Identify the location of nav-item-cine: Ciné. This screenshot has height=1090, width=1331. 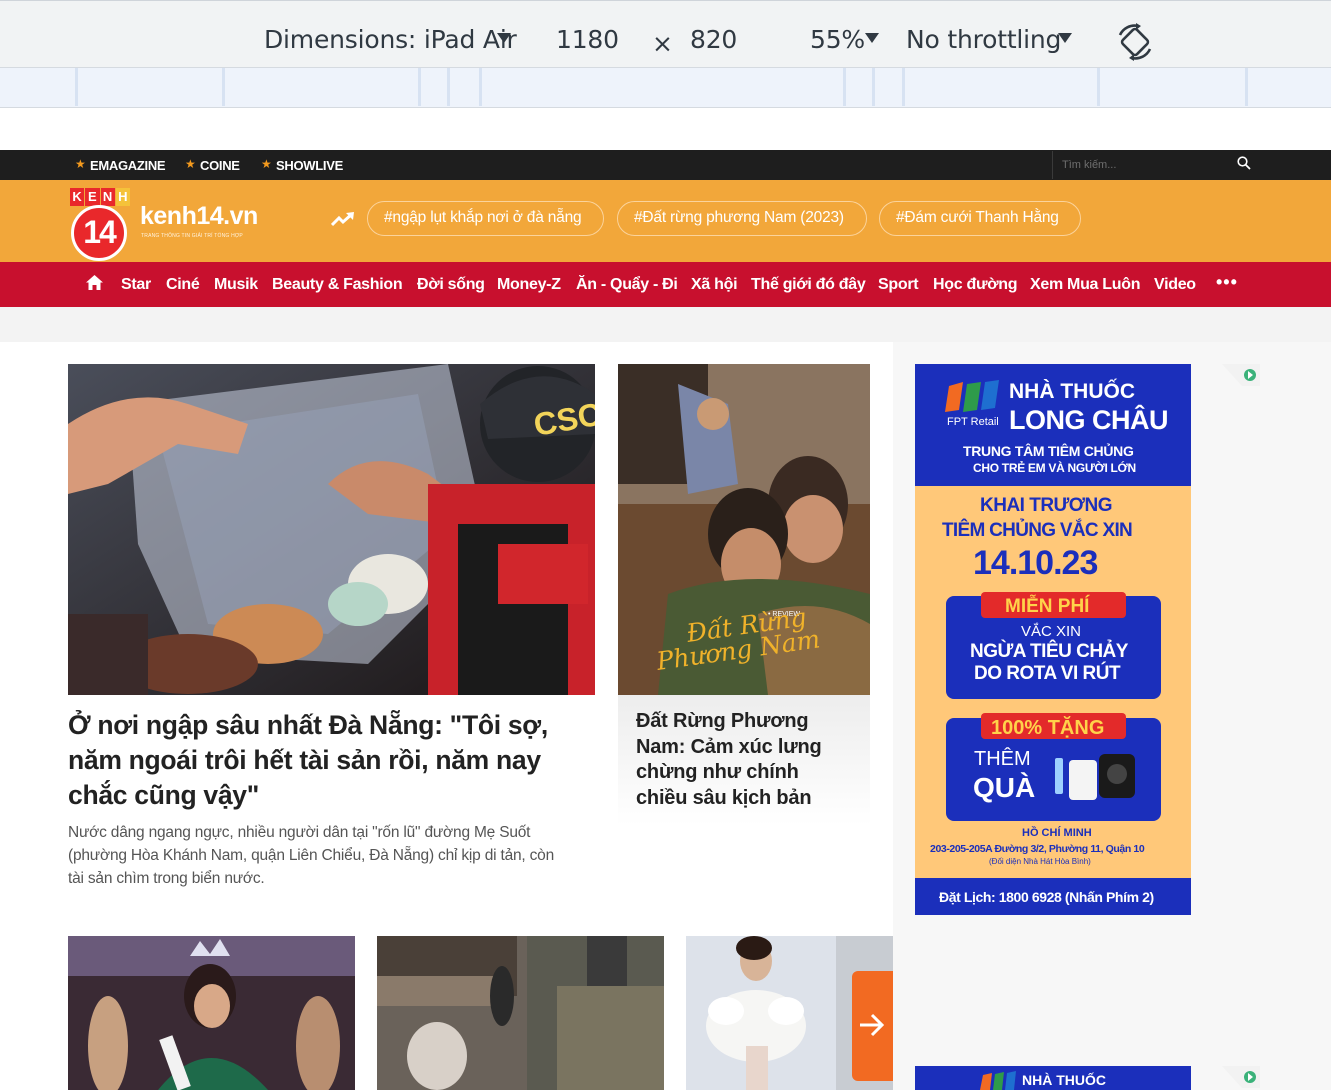
(183, 285).